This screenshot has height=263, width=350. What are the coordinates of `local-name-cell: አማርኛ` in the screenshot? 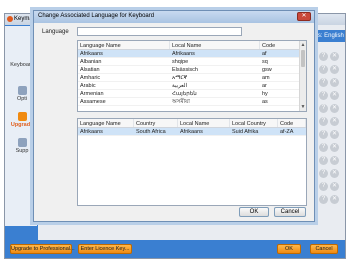 It's located at (180, 78).